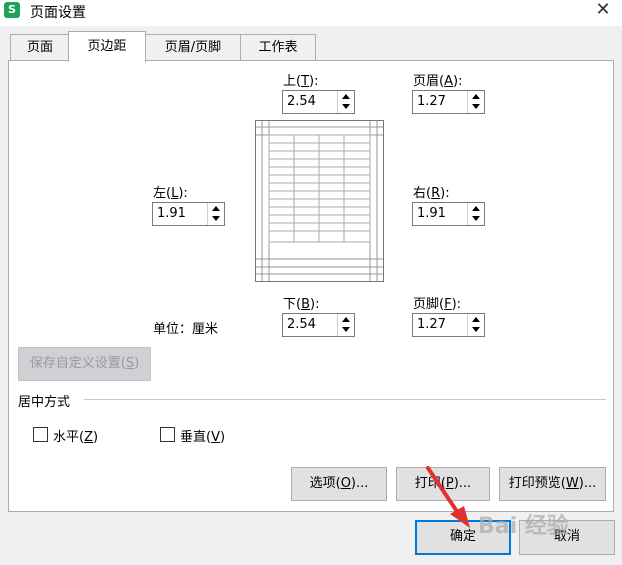  I want to click on save-custom-settings-button: 保存自定义设置(S), so click(84, 364).